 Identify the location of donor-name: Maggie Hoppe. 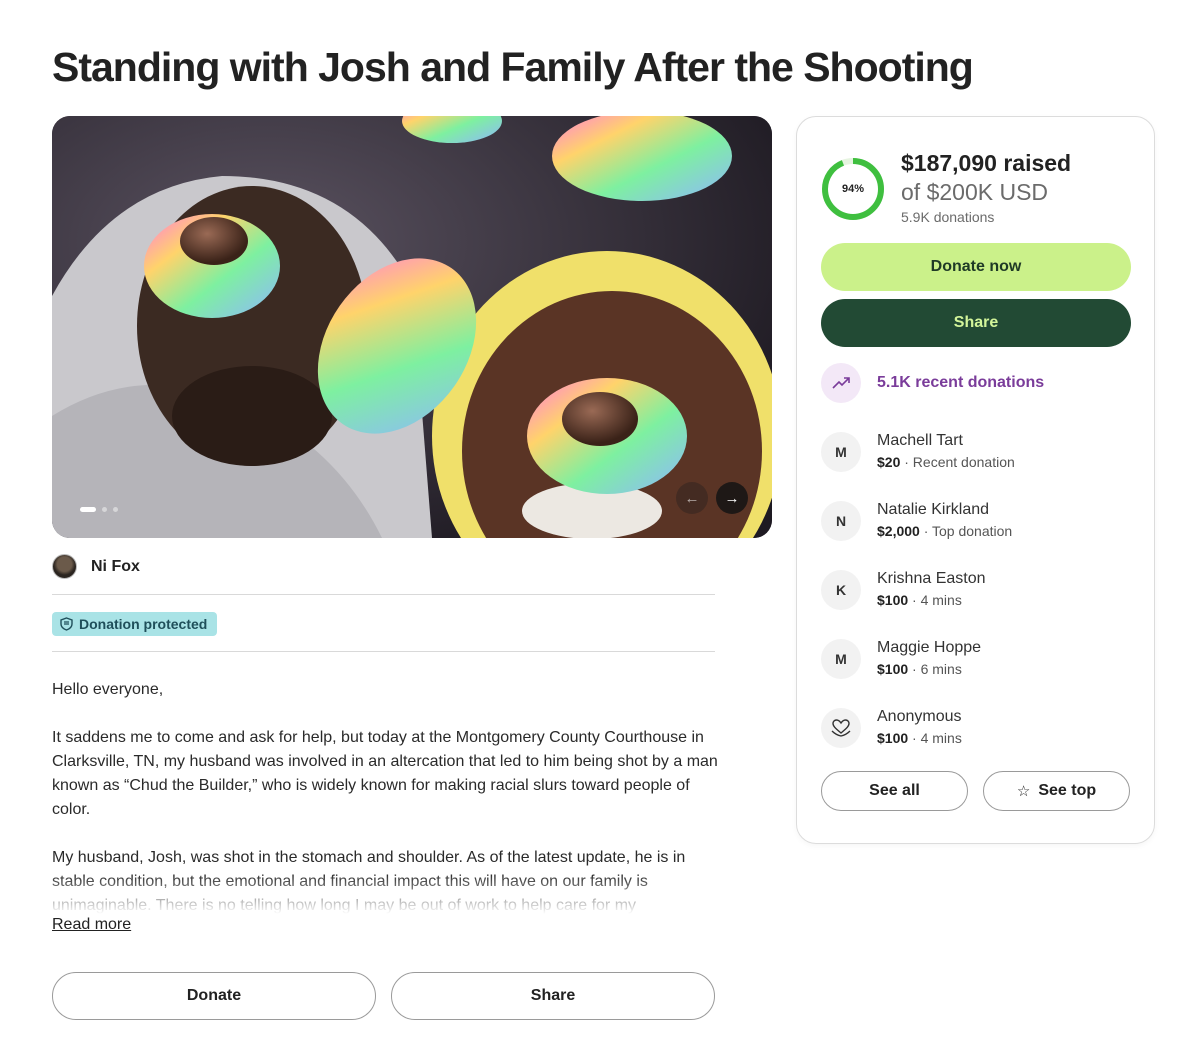
(929, 647).